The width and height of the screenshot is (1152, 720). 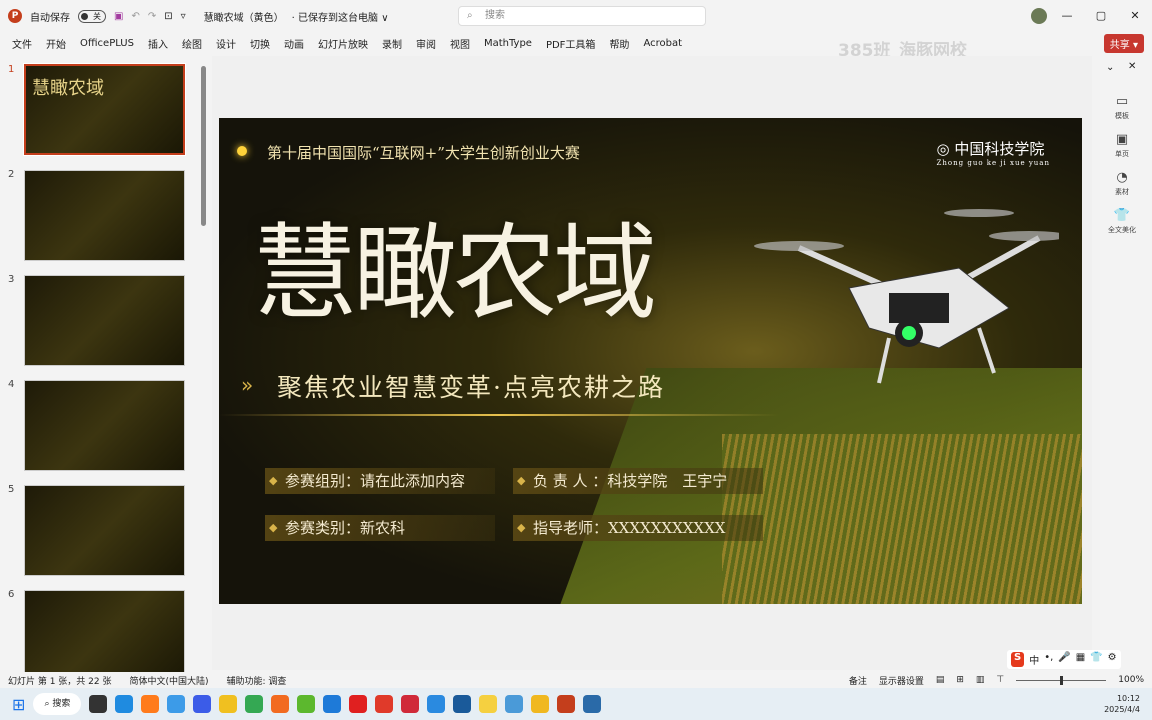 I want to click on edge-icon, so click(x=124, y=704).